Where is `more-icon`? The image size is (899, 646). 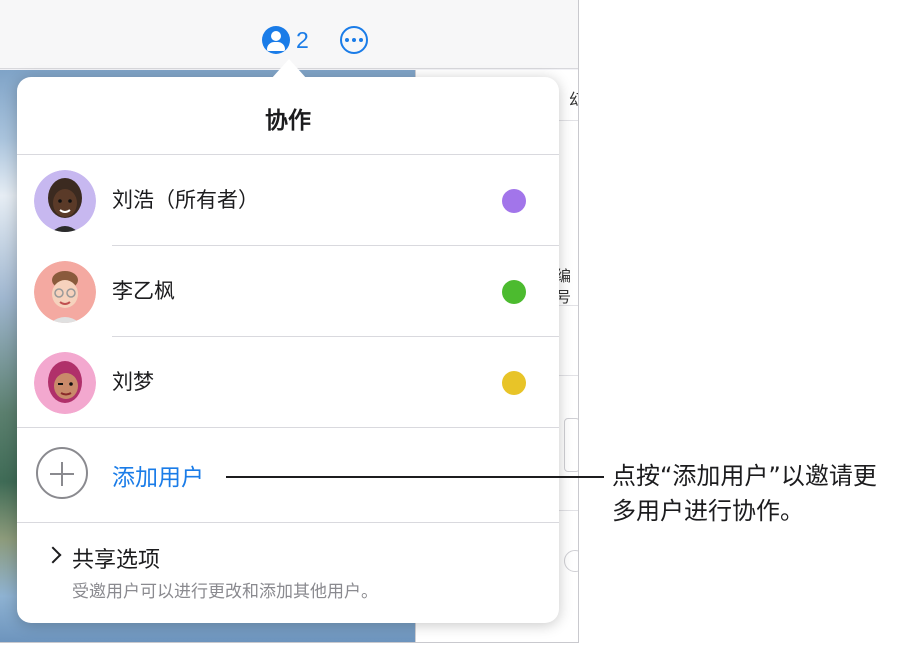 more-icon is located at coordinates (354, 40).